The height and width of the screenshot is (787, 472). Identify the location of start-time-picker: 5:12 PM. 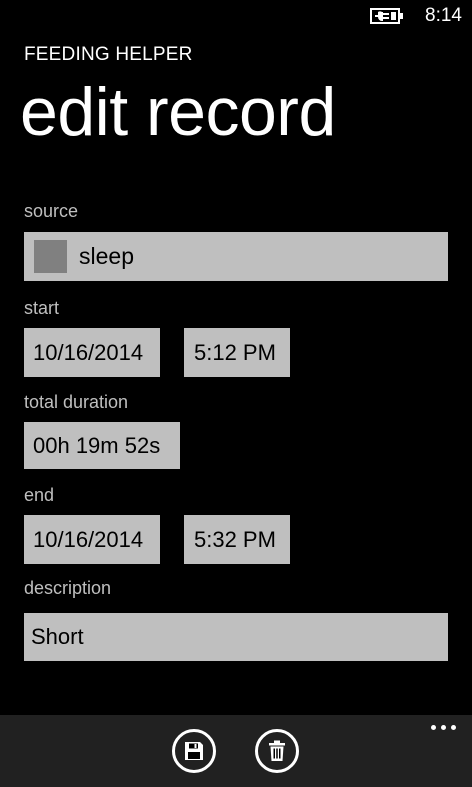
(237, 352).